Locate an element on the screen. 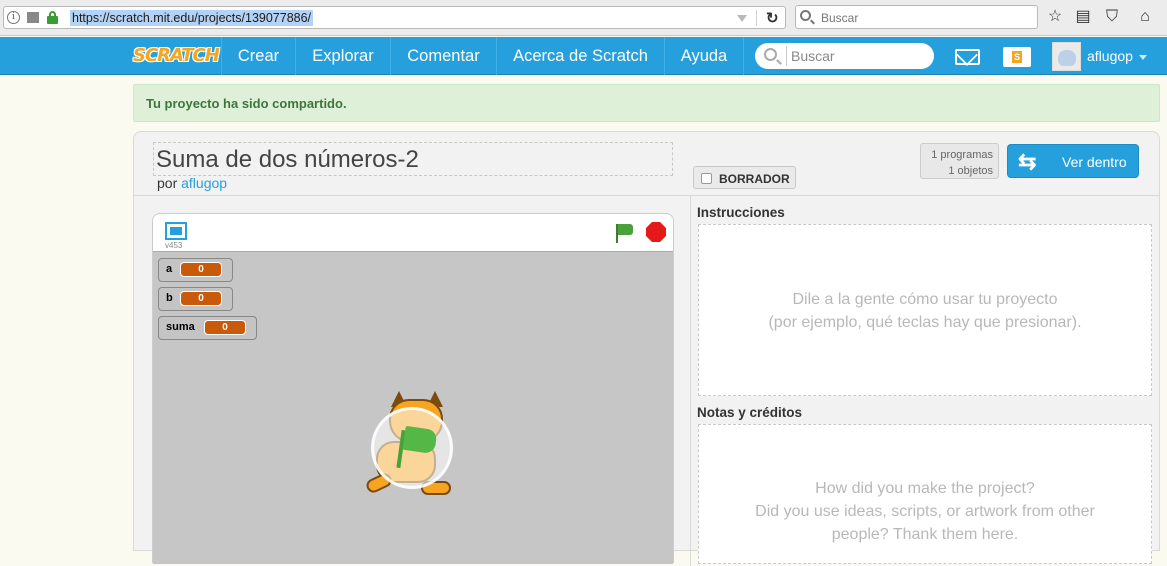 The height and width of the screenshot is (566, 1167). green-flag-icon is located at coordinates (625, 233).